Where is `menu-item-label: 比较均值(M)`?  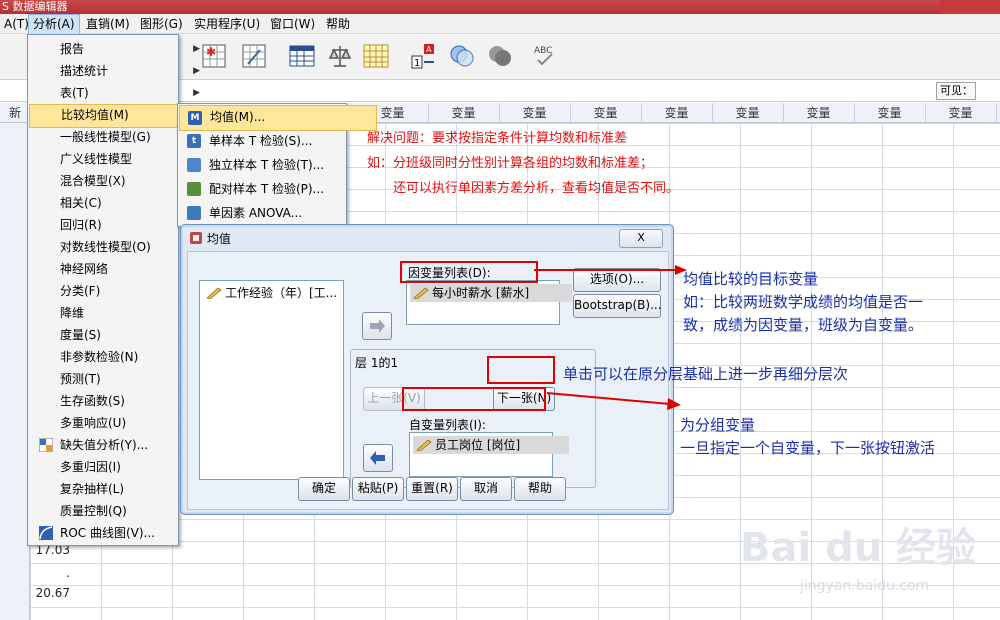
menu-item-label: 比较均值(M) is located at coordinates (95, 115).